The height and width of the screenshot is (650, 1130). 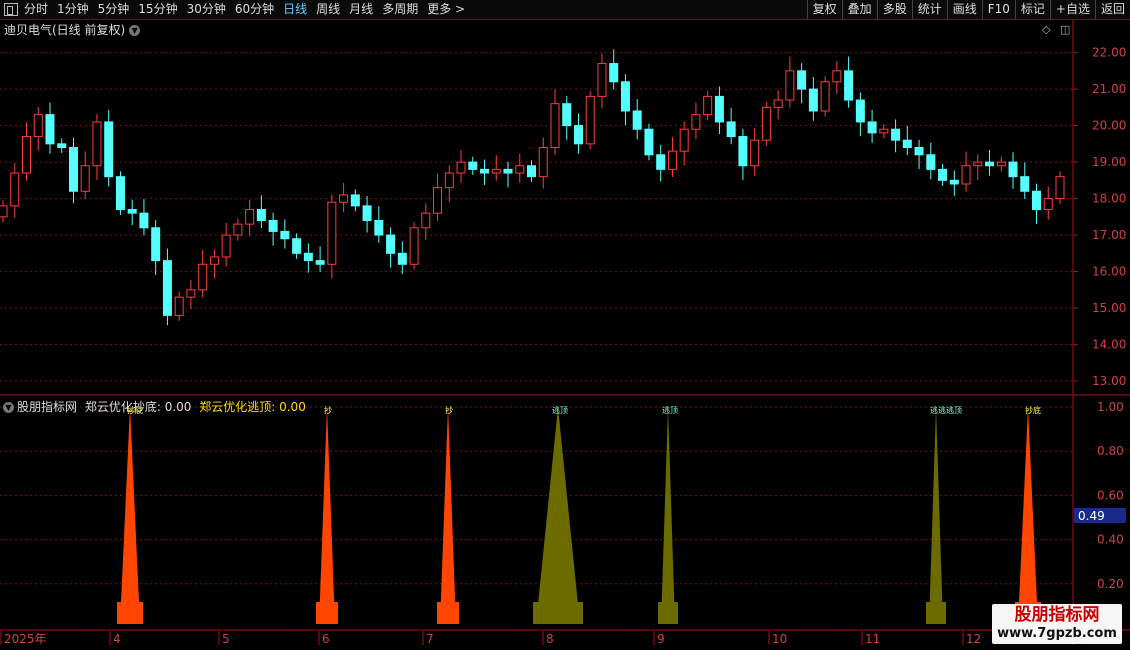 What do you see at coordinates (1109, 162) in the screenshot?
I see `y-tick-label: 19.00` at bounding box center [1109, 162].